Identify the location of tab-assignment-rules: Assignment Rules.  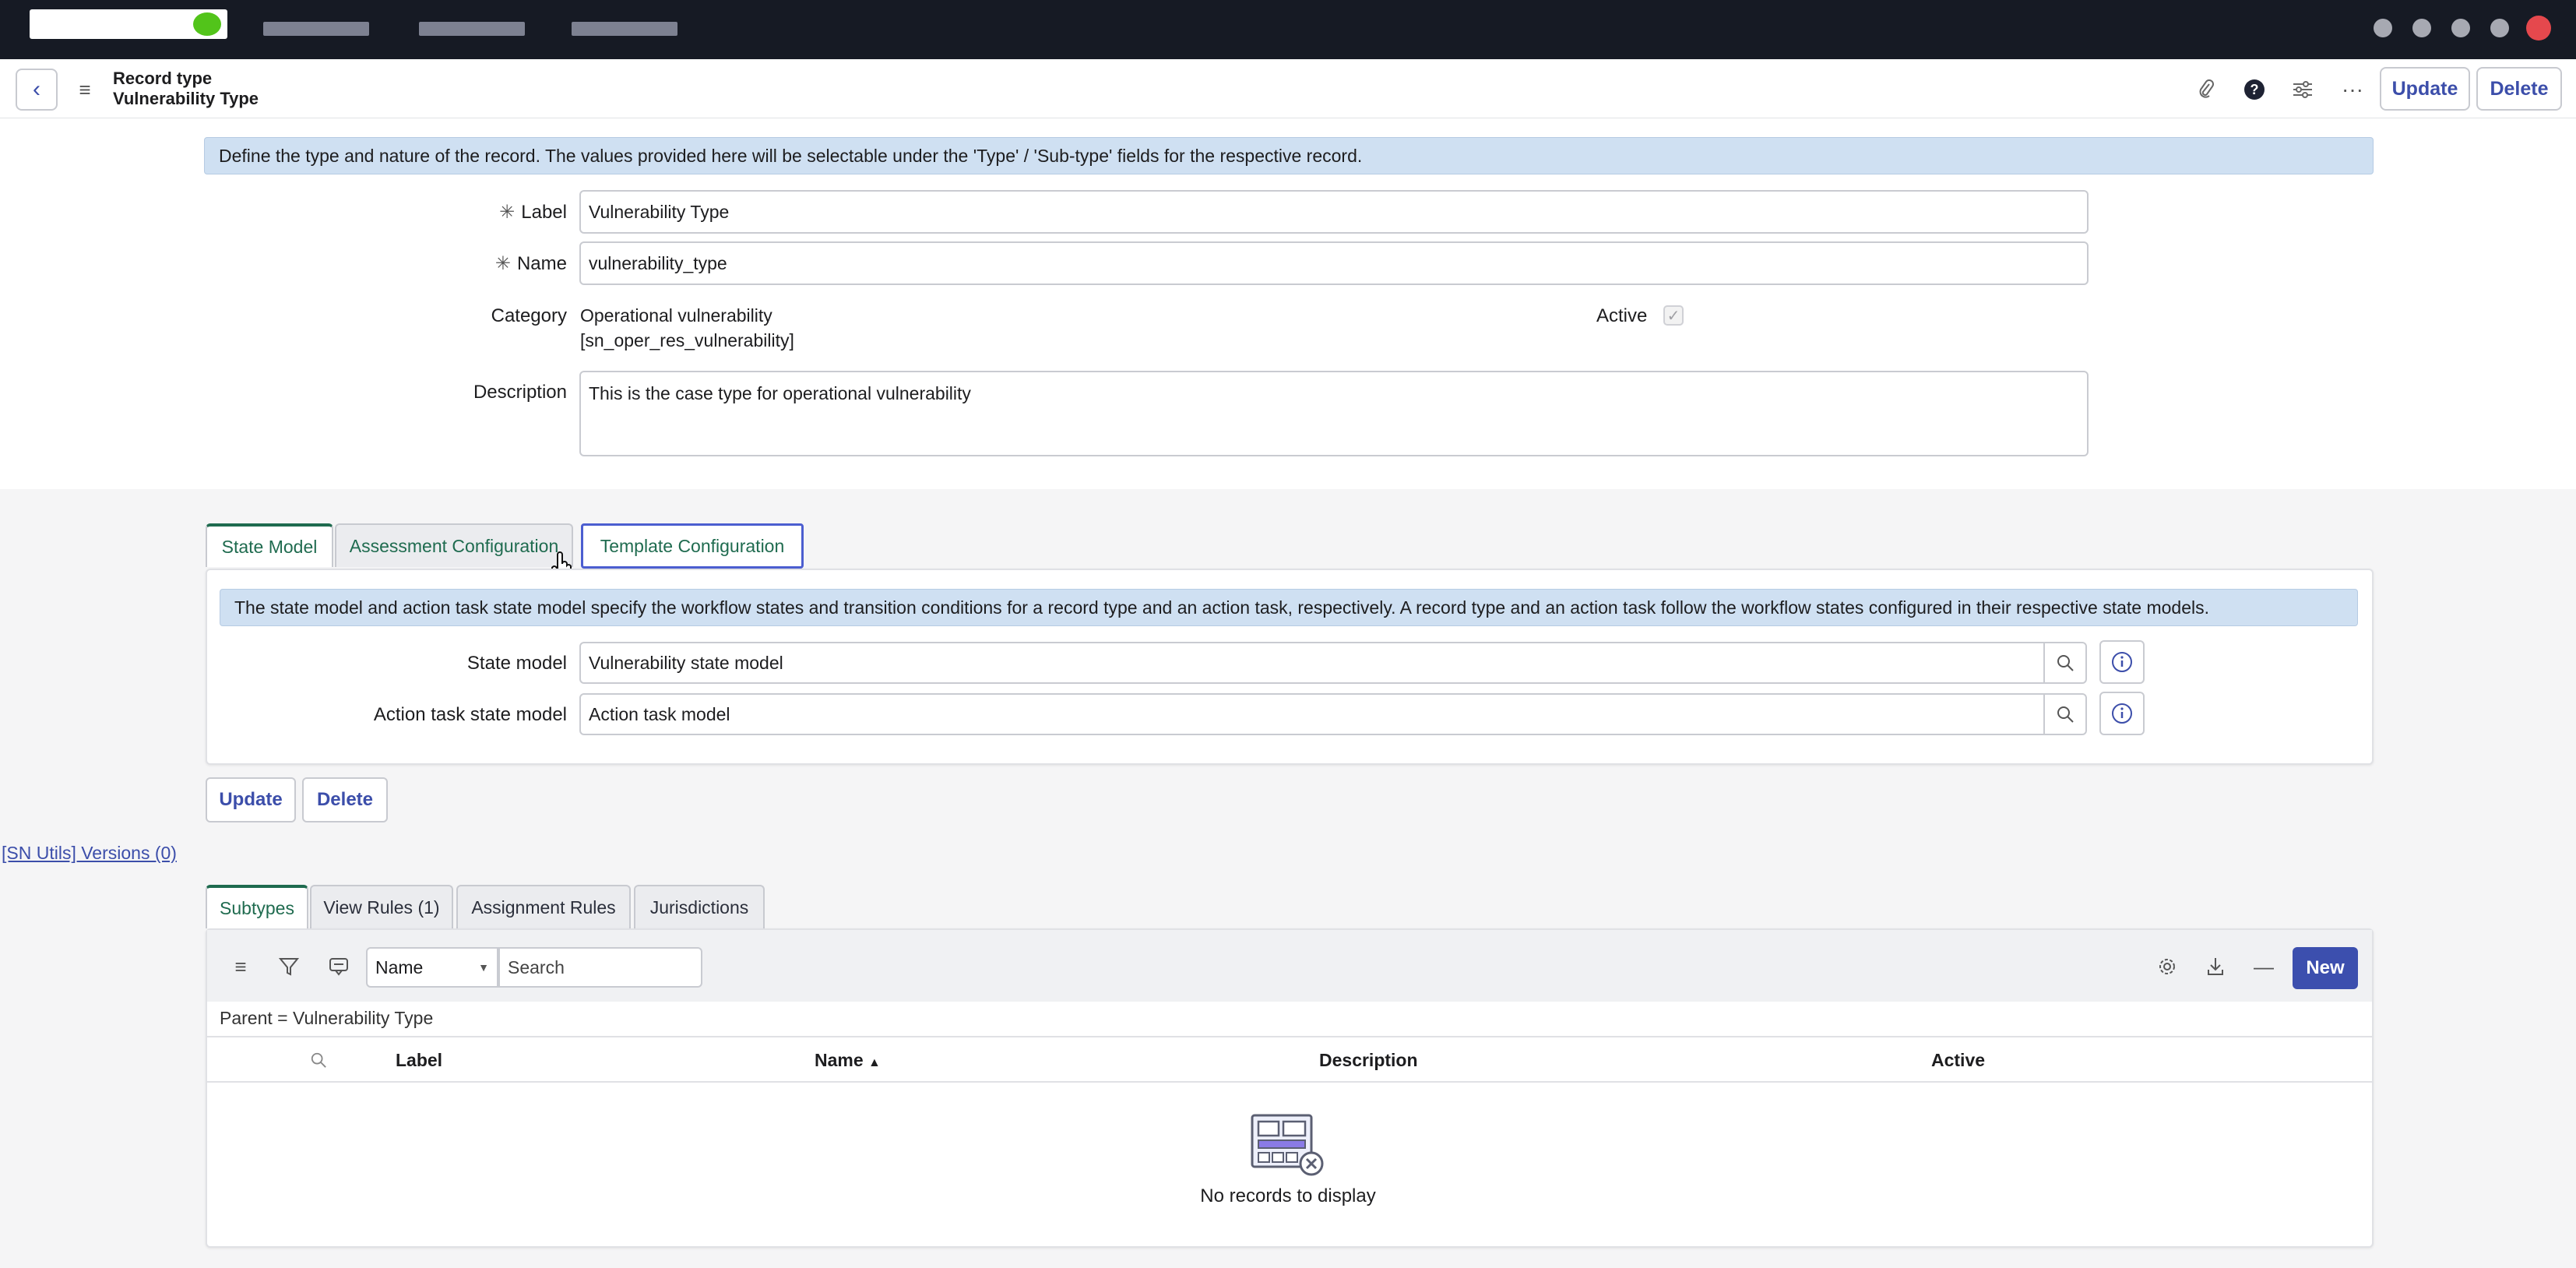
(543, 906).